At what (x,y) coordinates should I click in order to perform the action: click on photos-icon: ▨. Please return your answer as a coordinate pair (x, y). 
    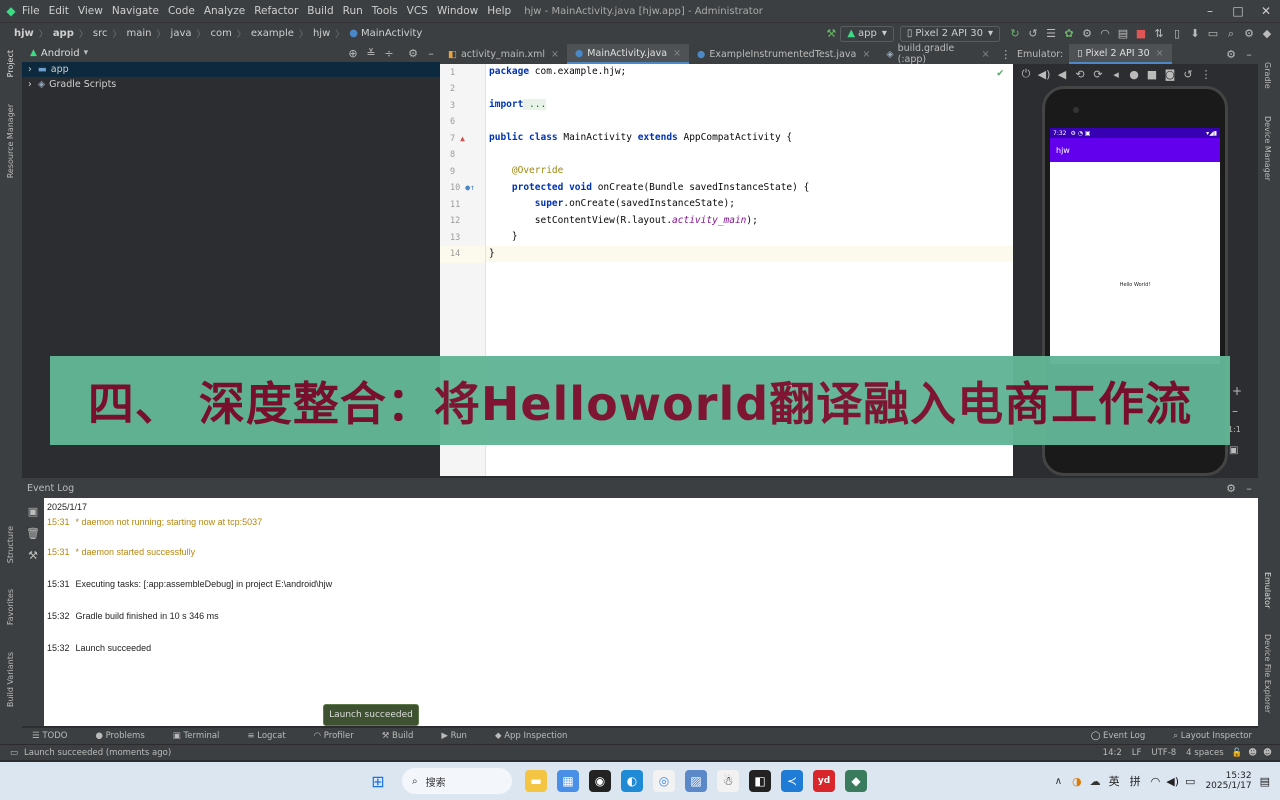
    Looking at the image, I should click on (696, 781).